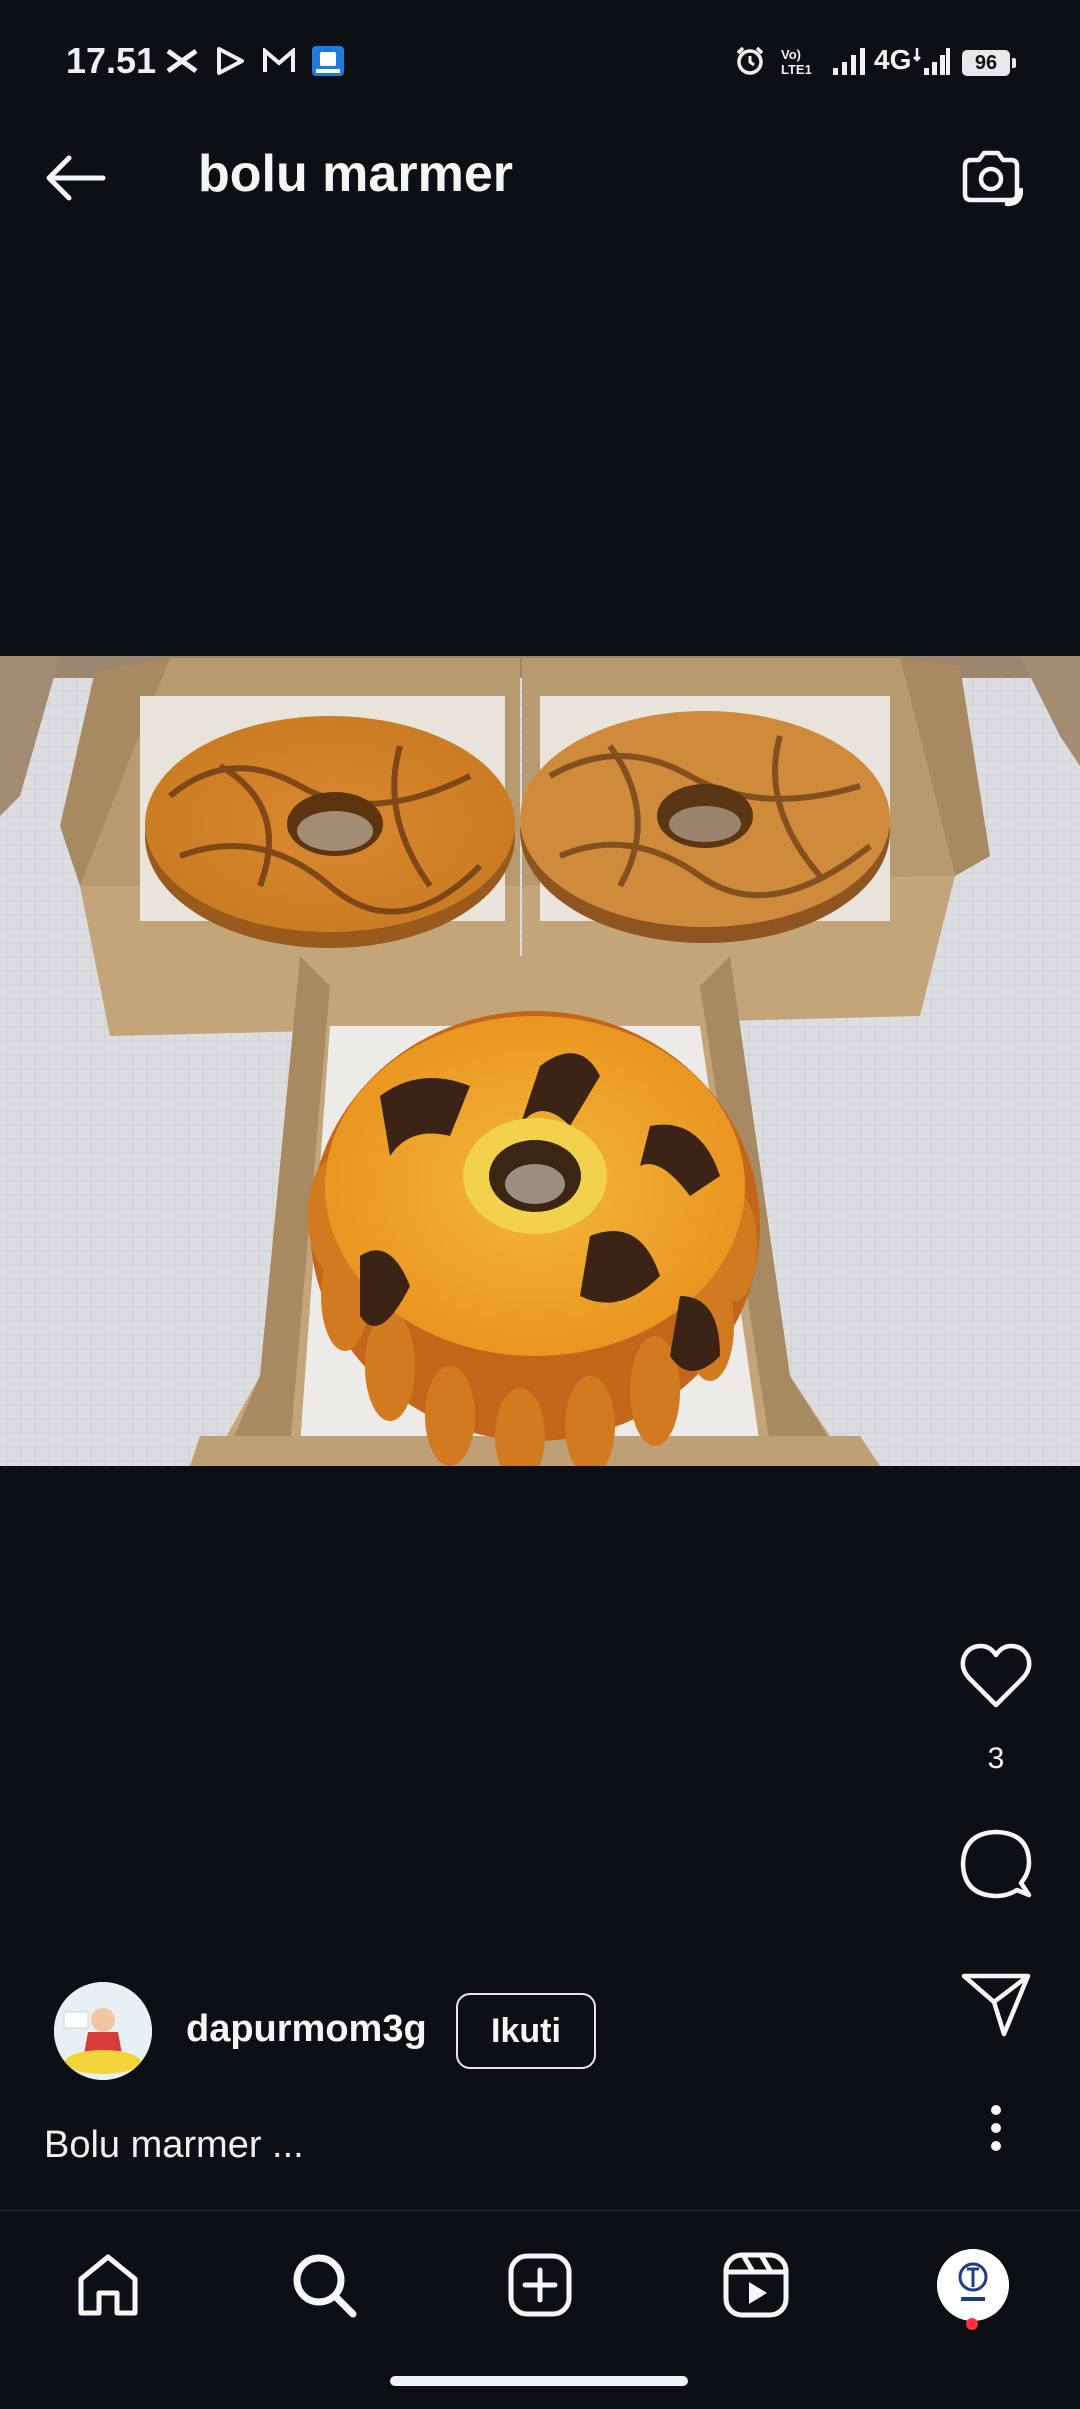 This screenshot has height=2409, width=1080. I want to click on svg-text: LTE1, so click(796, 69).